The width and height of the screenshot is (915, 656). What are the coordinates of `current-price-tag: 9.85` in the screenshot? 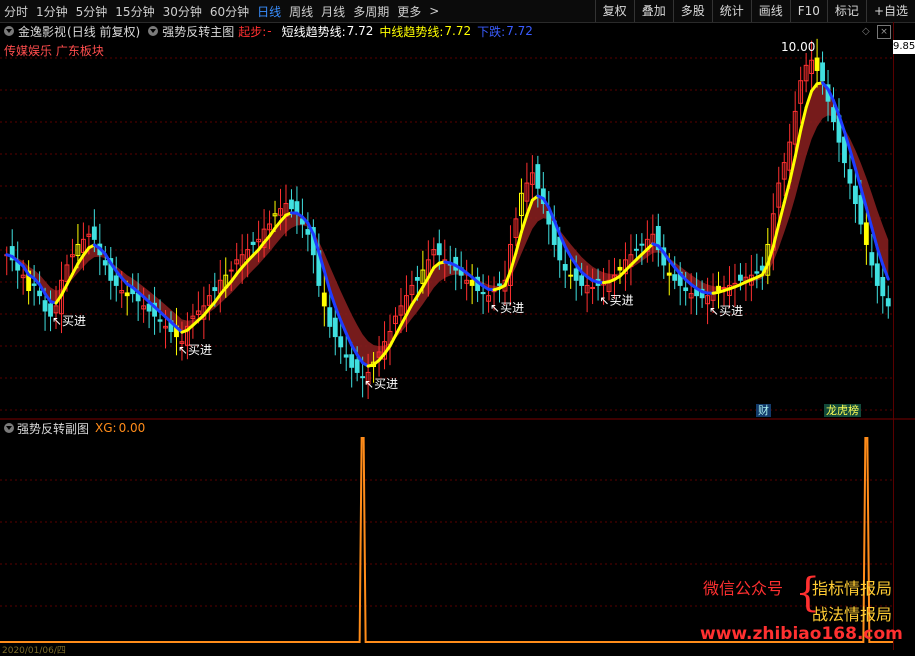 It's located at (904, 47).